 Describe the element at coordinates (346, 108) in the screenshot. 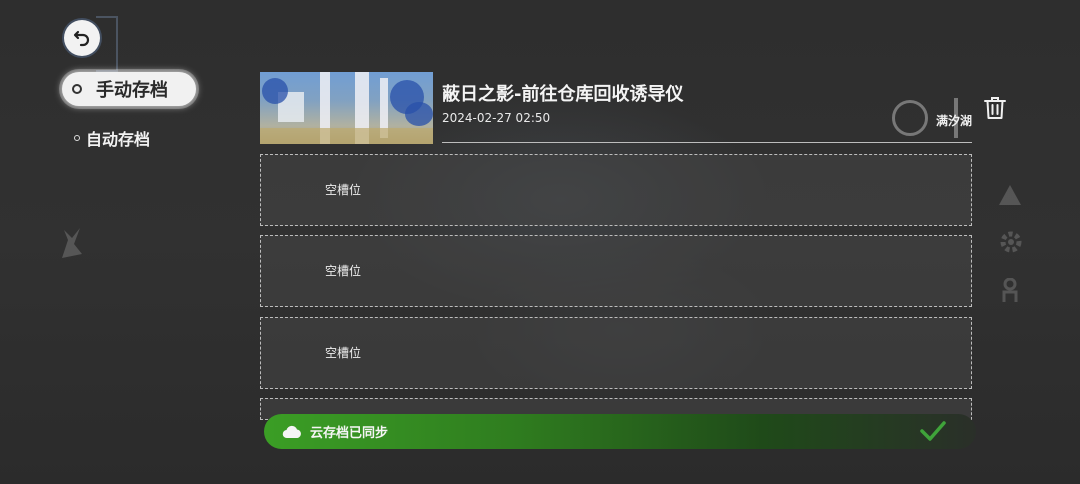

I see `save-thumbnail` at that location.